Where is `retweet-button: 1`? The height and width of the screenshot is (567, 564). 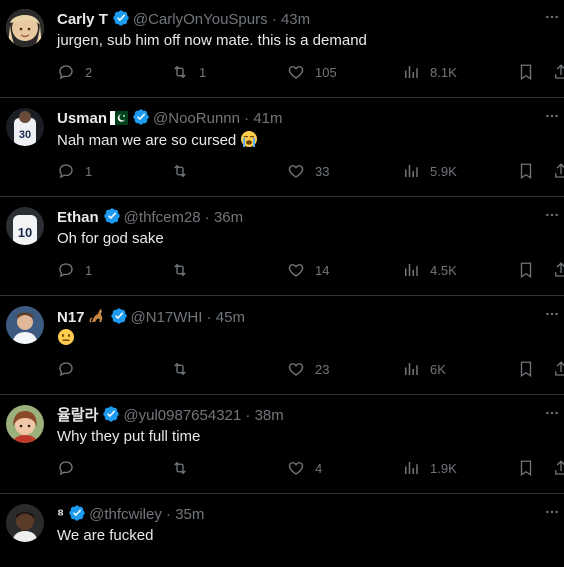
retweet-button: 1 is located at coordinates (188, 72).